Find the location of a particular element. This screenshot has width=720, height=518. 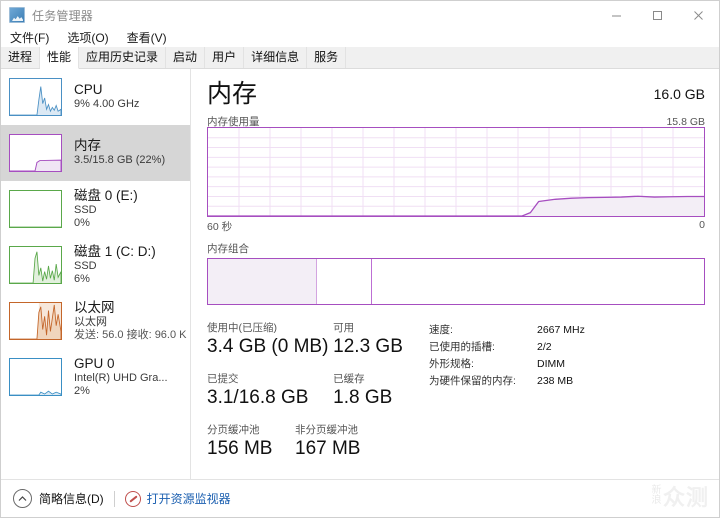

sidebar-item-disk0-stat: 0% is located at coordinates (82, 223).